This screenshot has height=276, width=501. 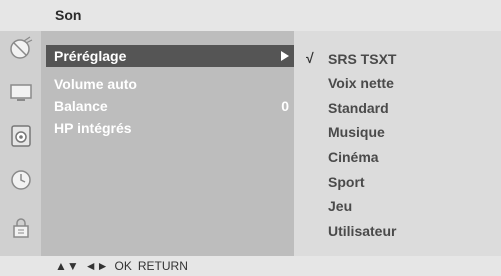 I want to click on menu-item-preset: Préréglage, so click(x=170, y=56).